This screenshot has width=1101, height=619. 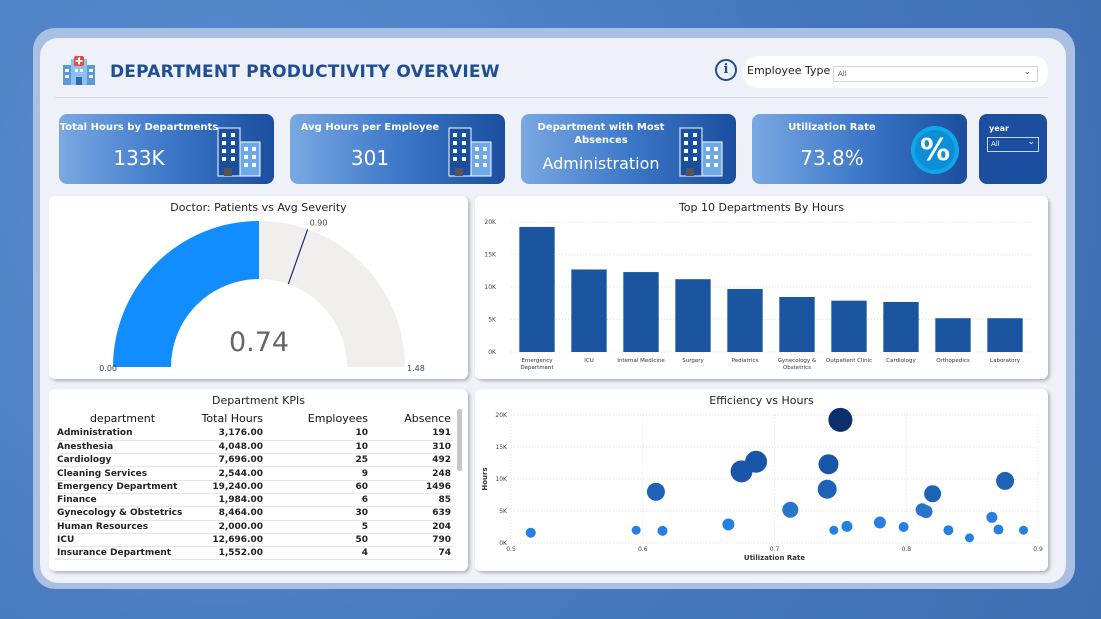 What do you see at coordinates (935, 150) in the screenshot?
I see `percent-icon: %` at bounding box center [935, 150].